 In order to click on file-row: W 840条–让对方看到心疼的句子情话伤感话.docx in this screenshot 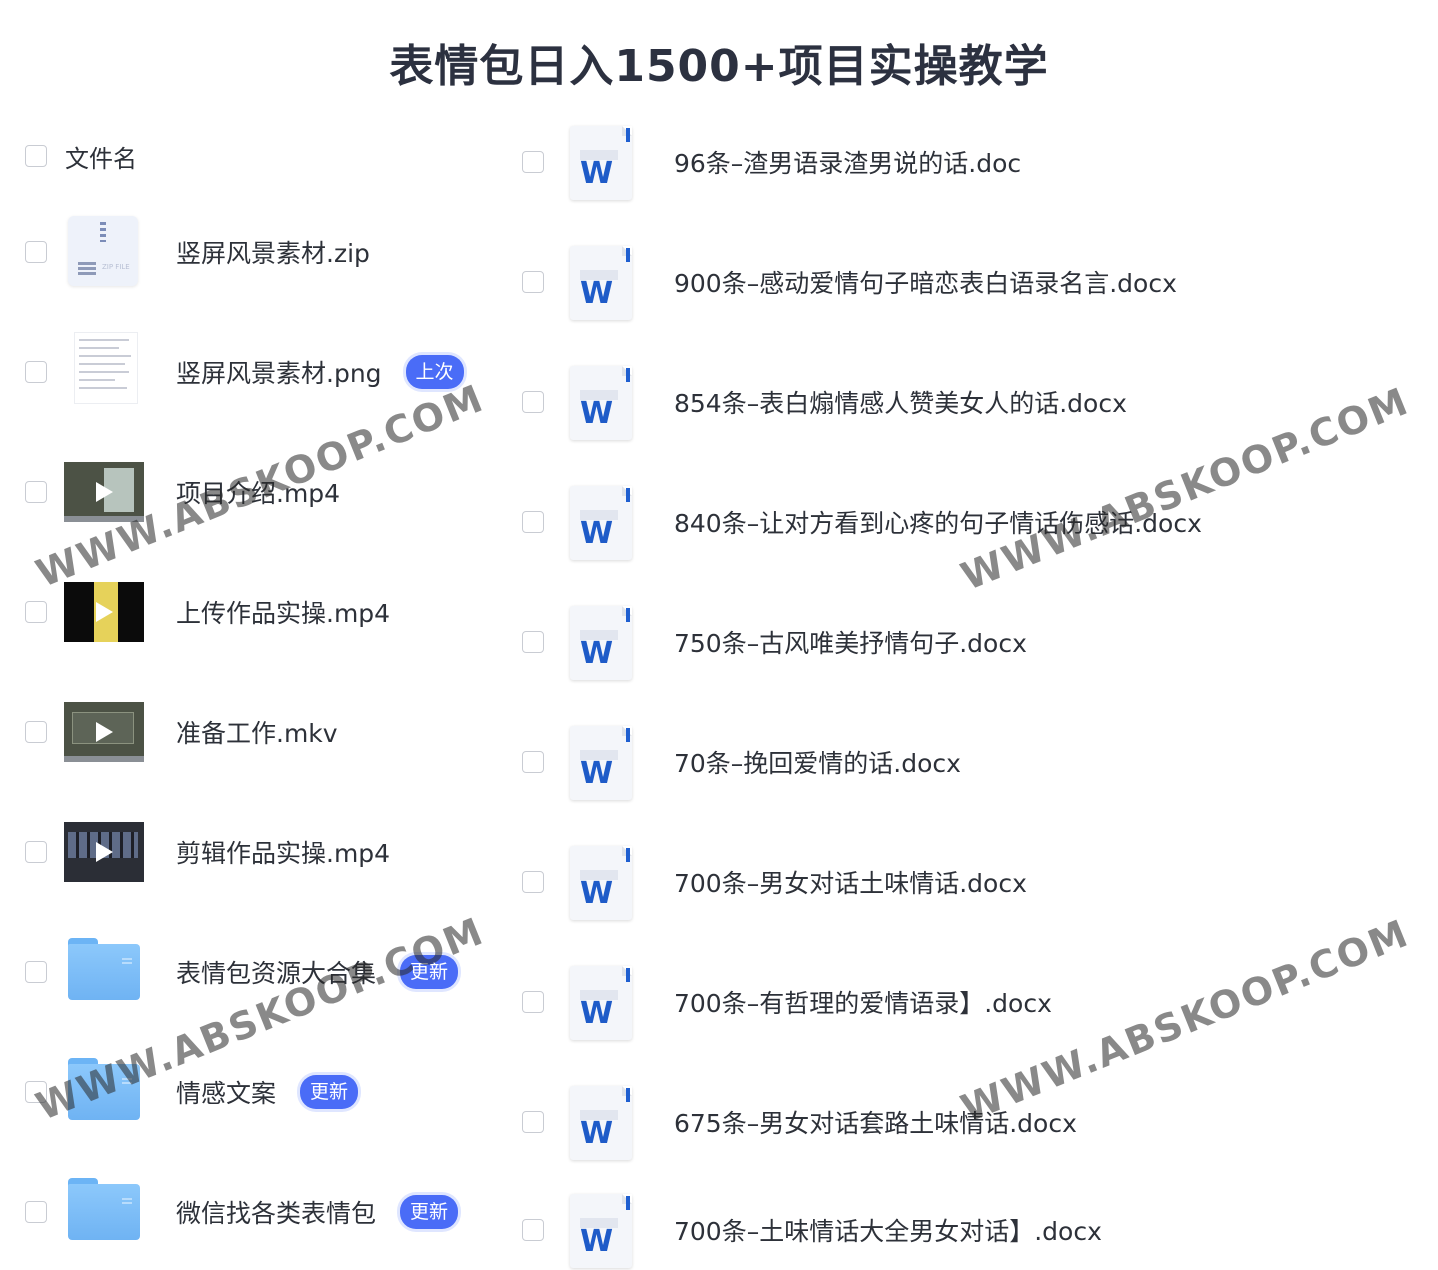, I will do `click(601, 522)`.